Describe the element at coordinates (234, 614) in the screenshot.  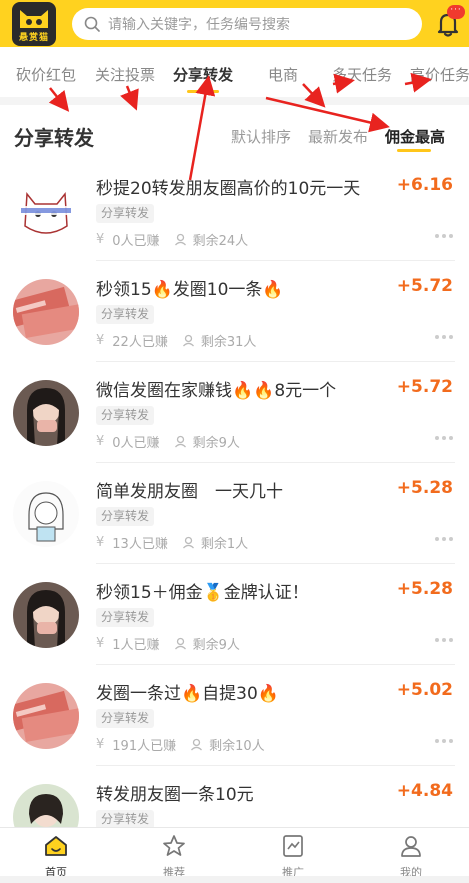
I see `task-item: 秒领15＋佣金🥇金牌认证！ +5.28 分享转发 ¥ 1人已赚 剩余9人` at that location.